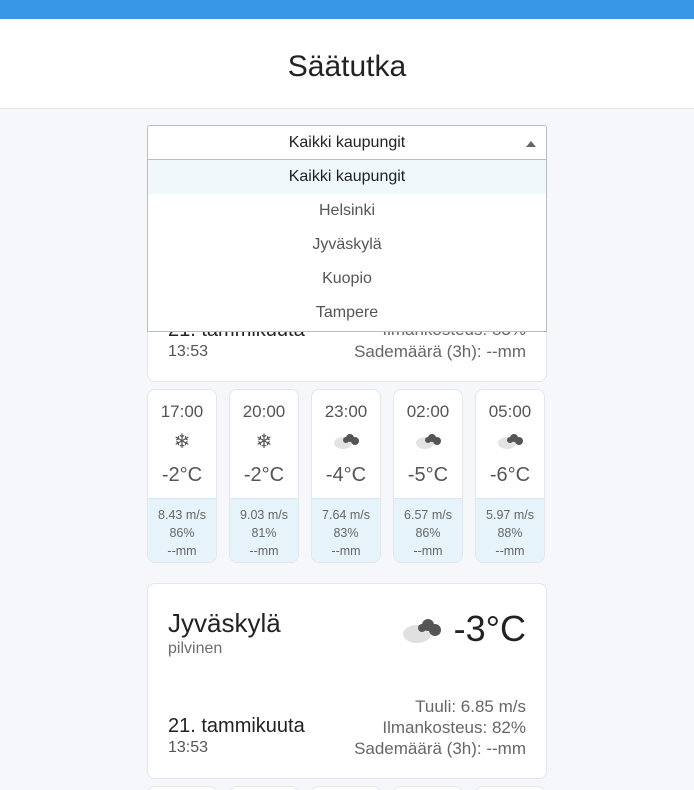 The height and width of the screenshot is (790, 694). I want to click on forecast-temp: -4°C, so click(346, 475).